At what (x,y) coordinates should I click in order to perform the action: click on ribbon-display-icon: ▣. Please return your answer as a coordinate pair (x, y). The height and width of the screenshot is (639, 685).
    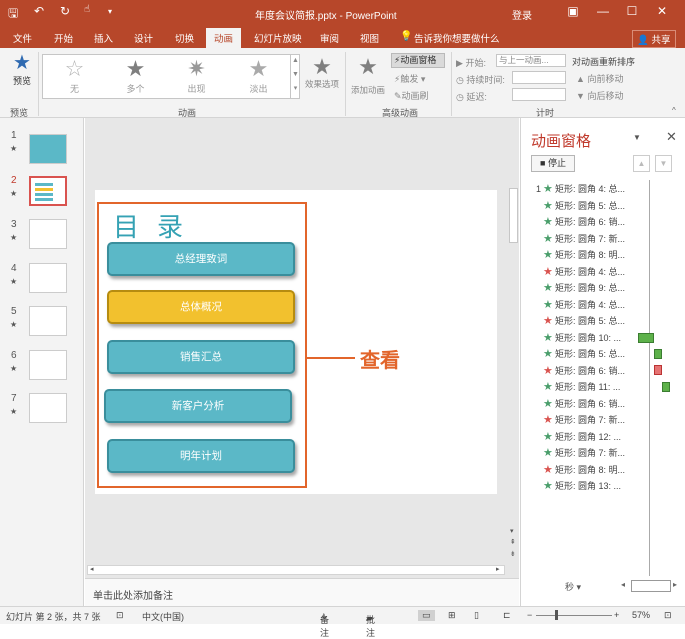
    Looking at the image, I should click on (573, 11).